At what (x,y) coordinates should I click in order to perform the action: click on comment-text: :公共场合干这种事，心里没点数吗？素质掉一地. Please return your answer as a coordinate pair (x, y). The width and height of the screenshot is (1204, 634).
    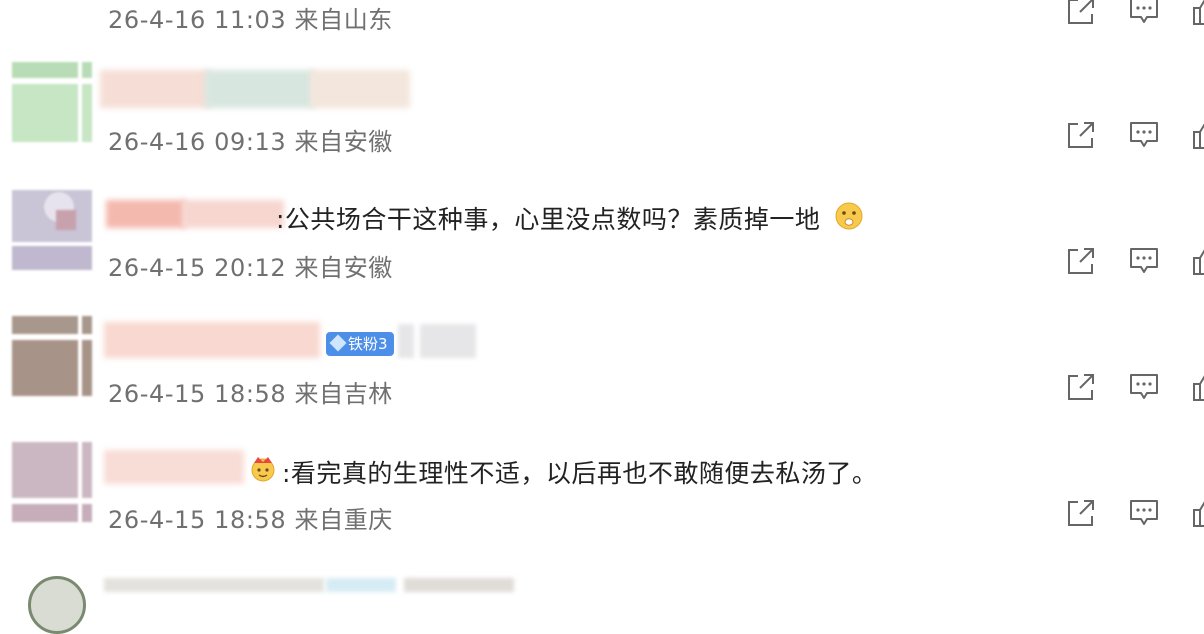
    Looking at the image, I should click on (548, 219).